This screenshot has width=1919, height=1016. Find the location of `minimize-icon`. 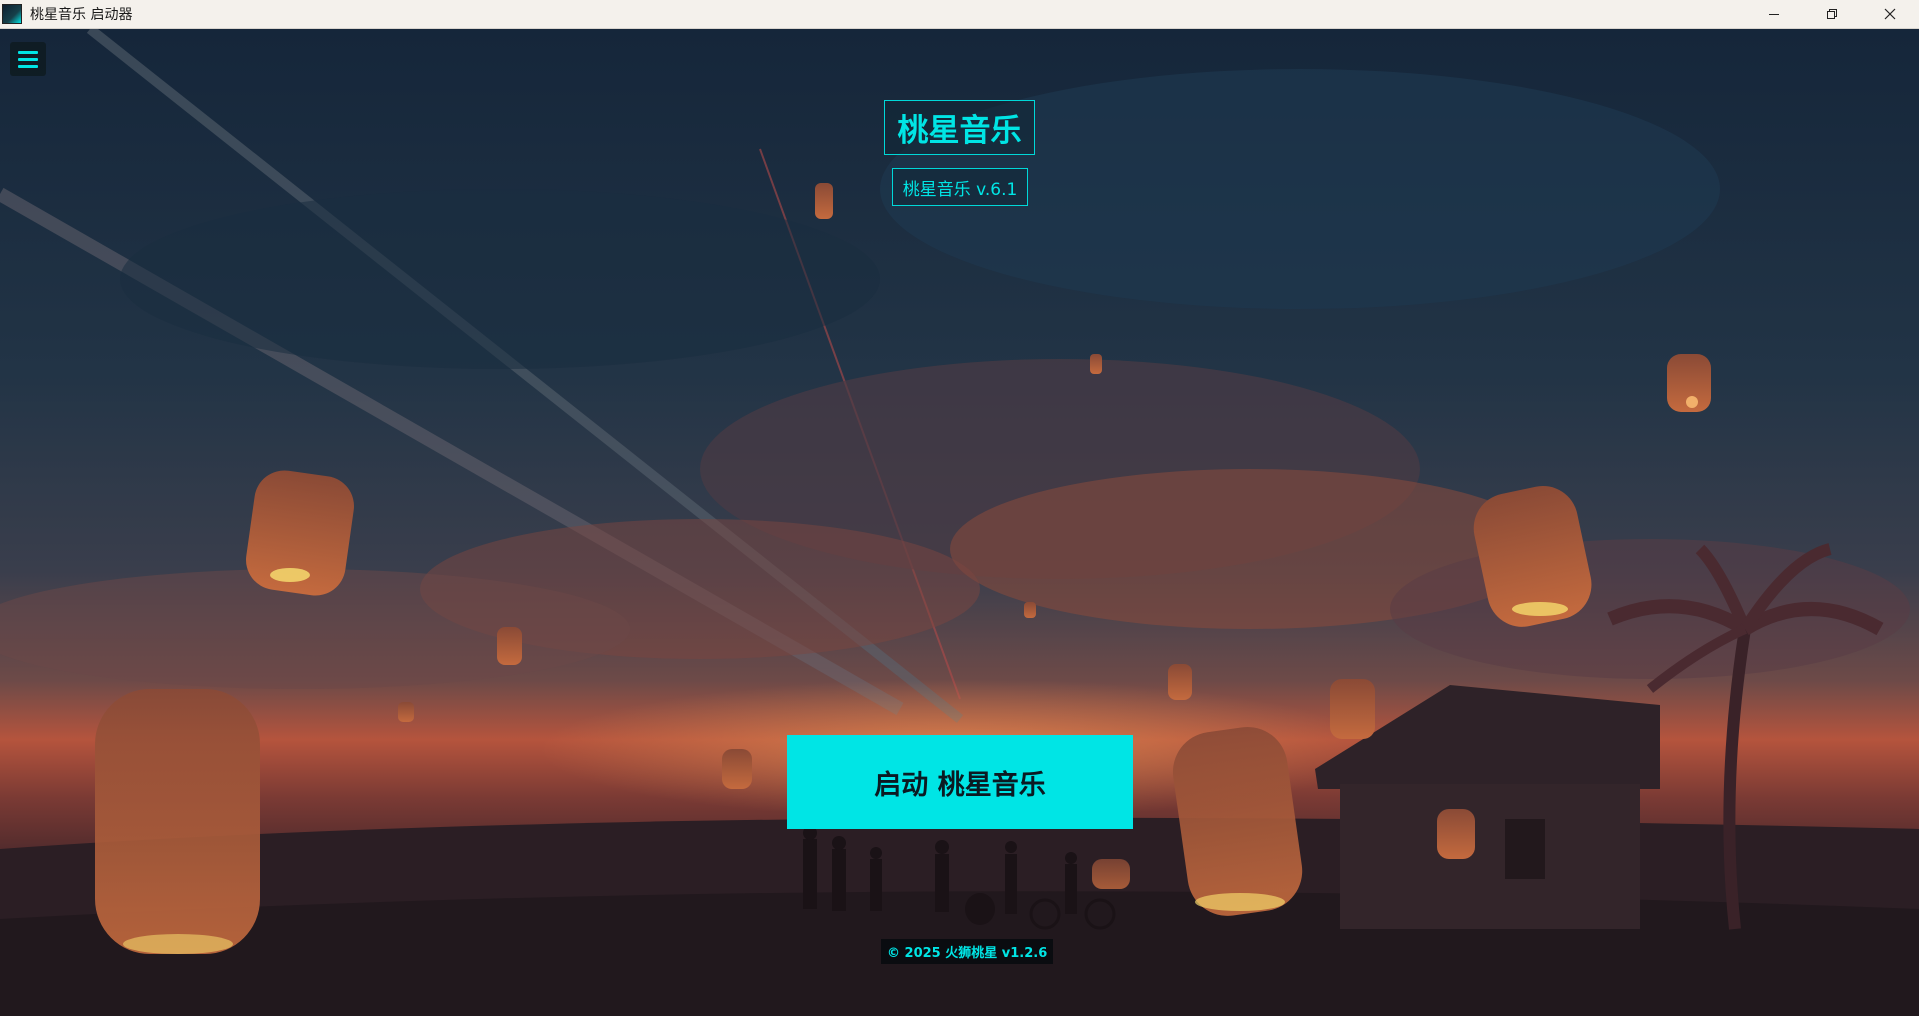

minimize-icon is located at coordinates (1774, 14).